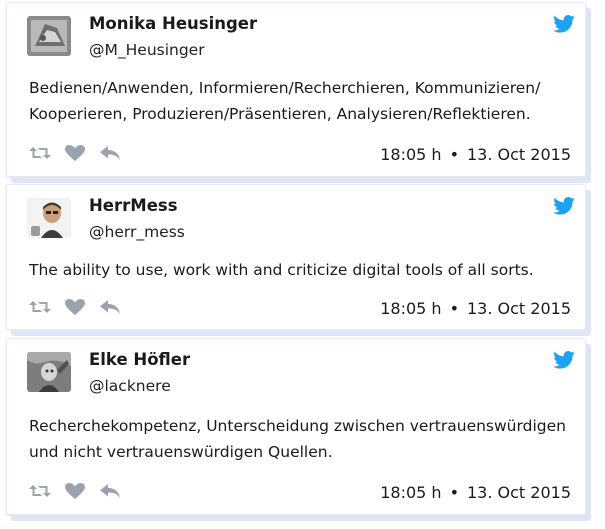  Describe the element at coordinates (173, 23) in the screenshot. I see `user-name: Monika Heusinger` at that location.